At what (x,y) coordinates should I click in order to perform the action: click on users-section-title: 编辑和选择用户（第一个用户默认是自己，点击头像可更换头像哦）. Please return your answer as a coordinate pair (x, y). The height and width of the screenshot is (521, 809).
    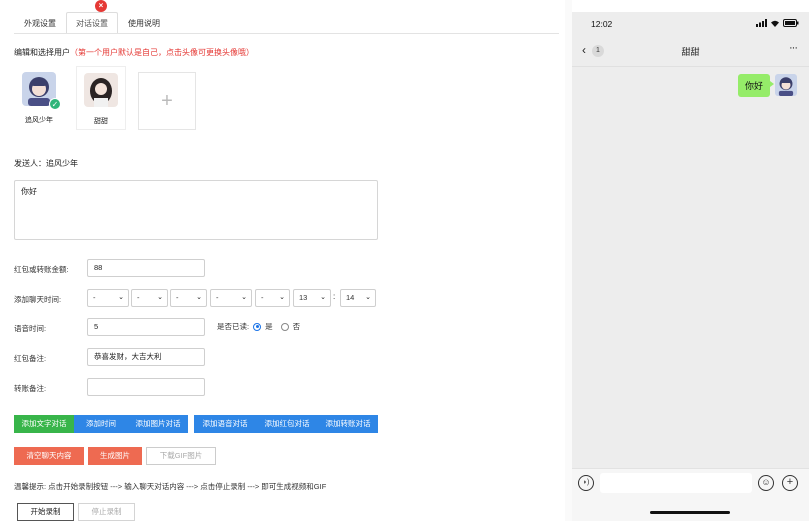
    Looking at the image, I should click on (134, 52).